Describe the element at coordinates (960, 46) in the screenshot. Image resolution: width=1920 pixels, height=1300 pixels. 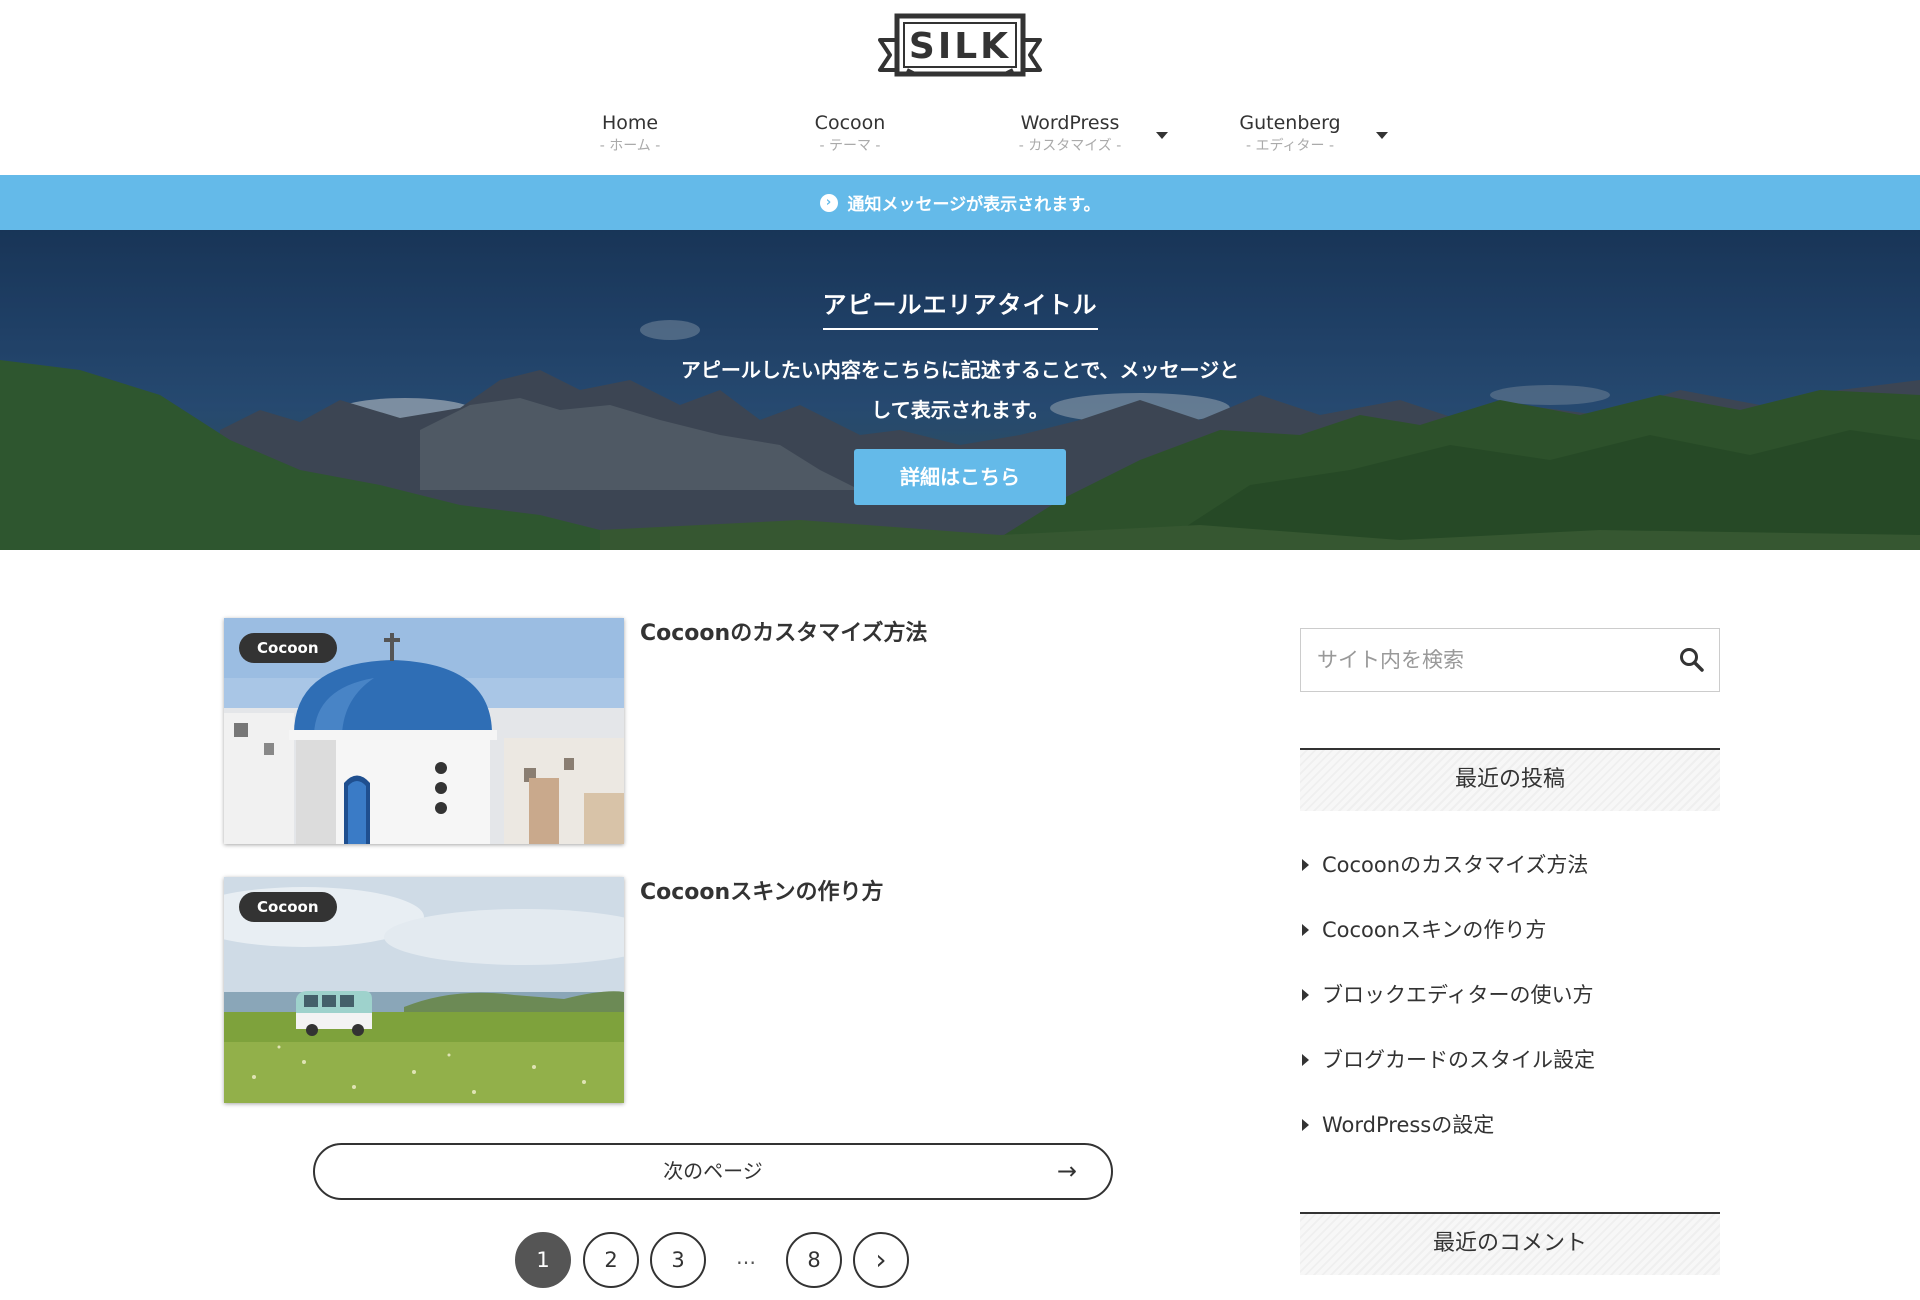
I see `logo-text: SILK` at that location.